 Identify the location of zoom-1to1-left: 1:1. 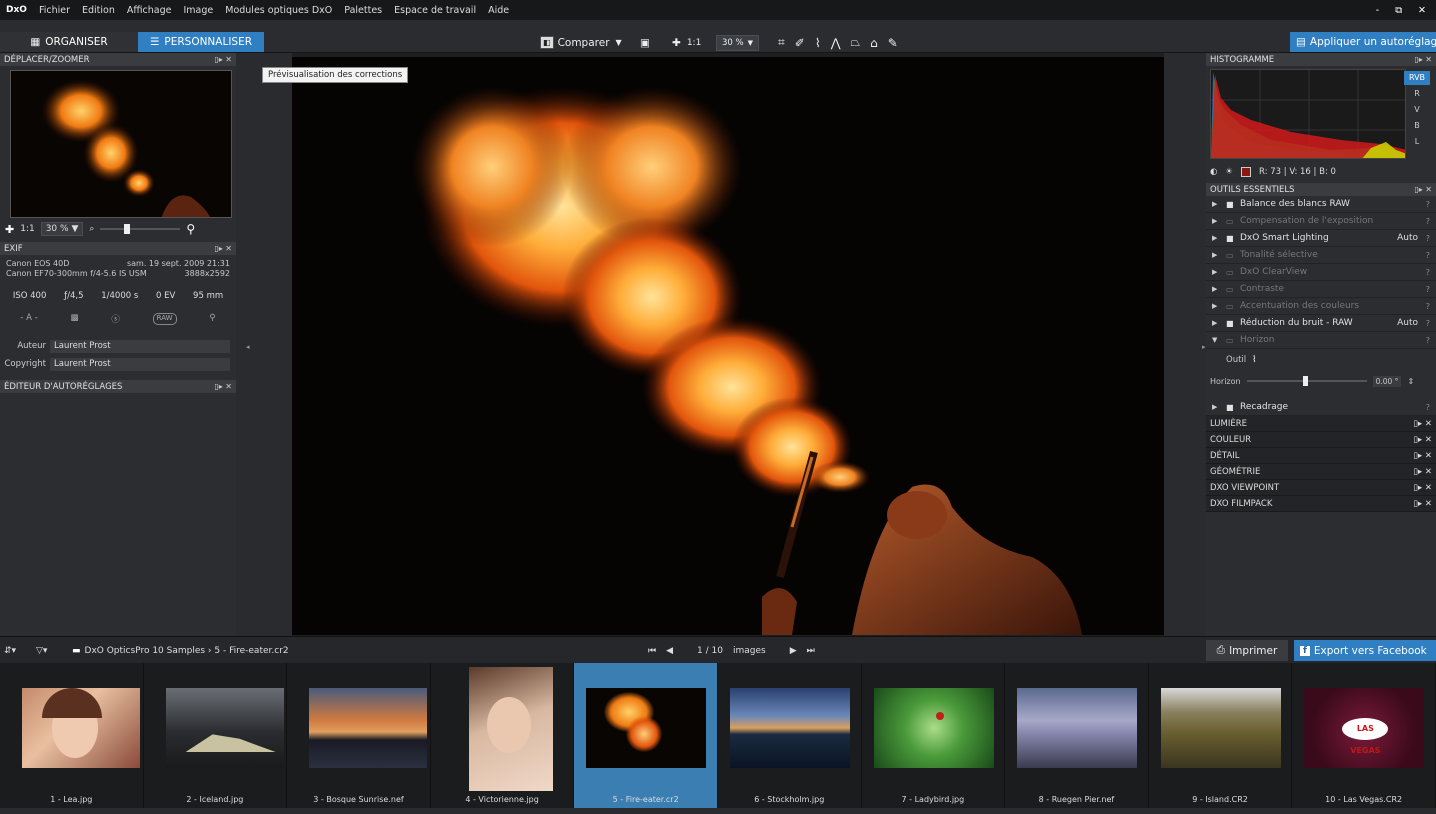
(27, 229).